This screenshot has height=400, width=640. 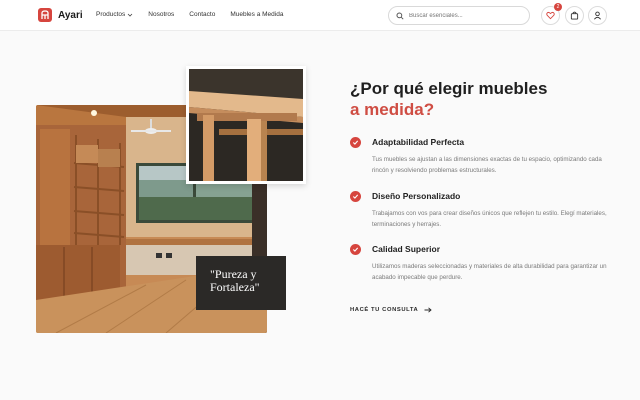 I want to click on wishlist-button: 2, so click(x=551, y=14).